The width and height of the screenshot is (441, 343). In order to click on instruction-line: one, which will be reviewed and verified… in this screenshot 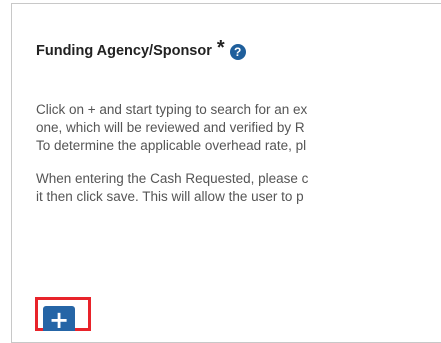, I will do `click(170, 127)`.